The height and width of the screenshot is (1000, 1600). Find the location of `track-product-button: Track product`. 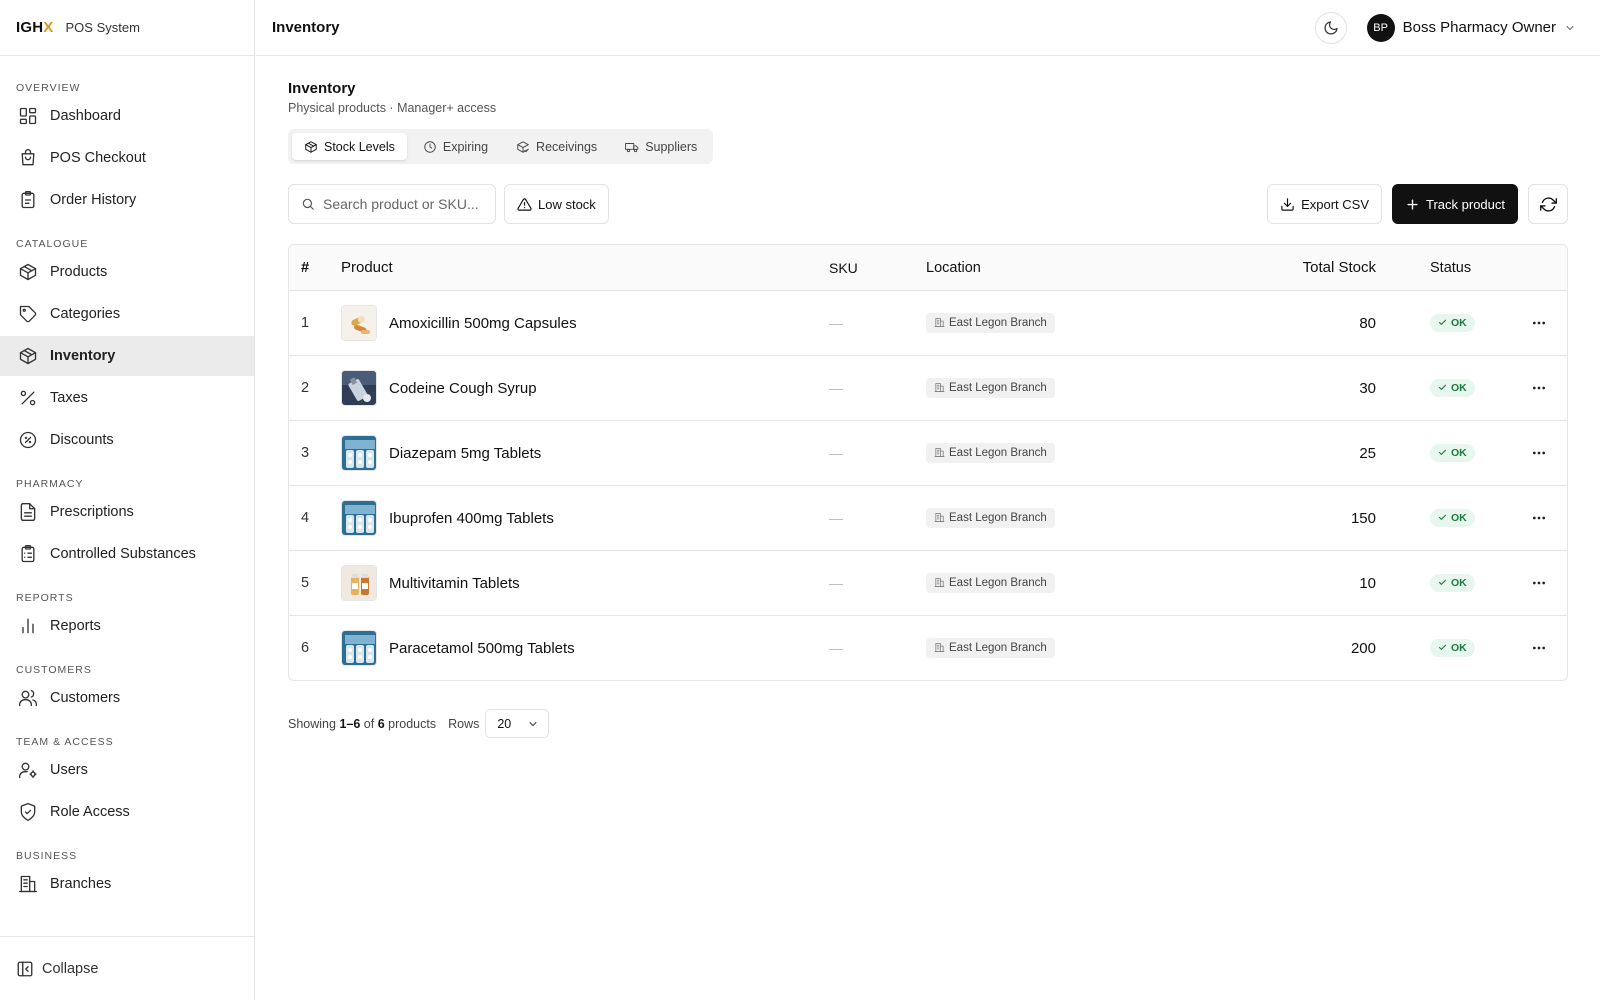

track-product-button: Track product is located at coordinates (1455, 204).